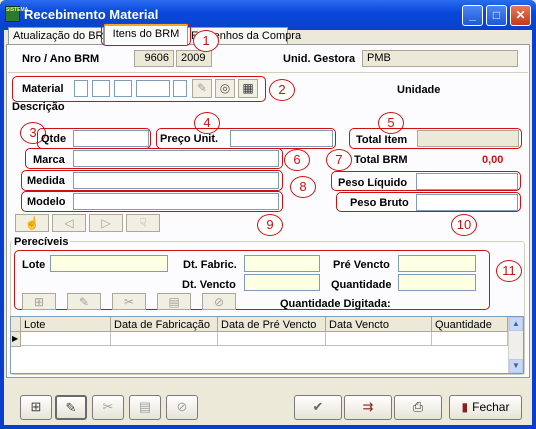 The height and width of the screenshot is (429, 536). Describe the element at coordinates (206, 41) in the screenshot. I see `annotation-1: 1` at that location.